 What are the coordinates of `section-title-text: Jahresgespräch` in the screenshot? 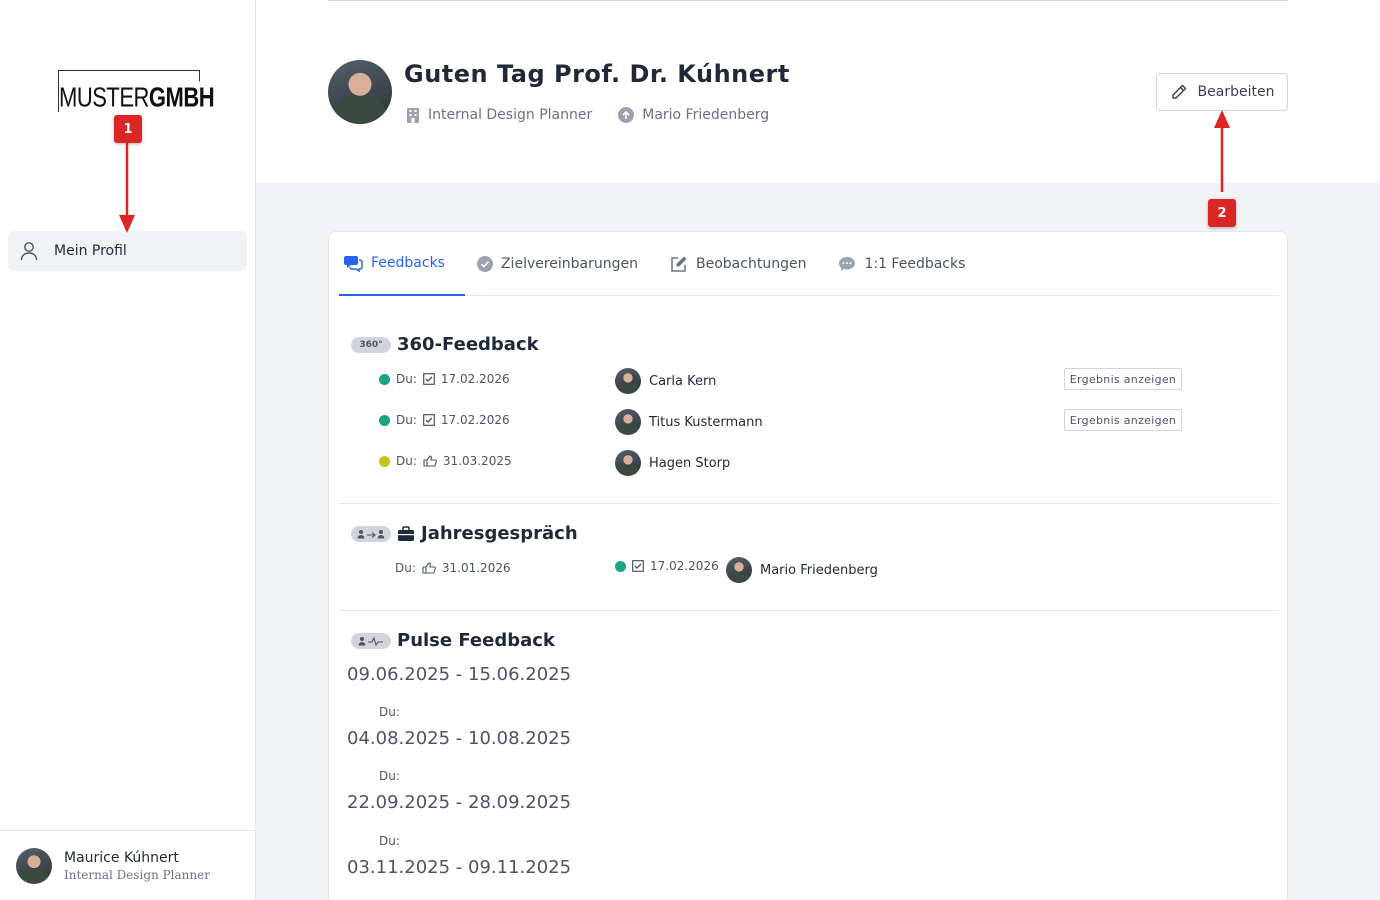 It's located at (499, 533).